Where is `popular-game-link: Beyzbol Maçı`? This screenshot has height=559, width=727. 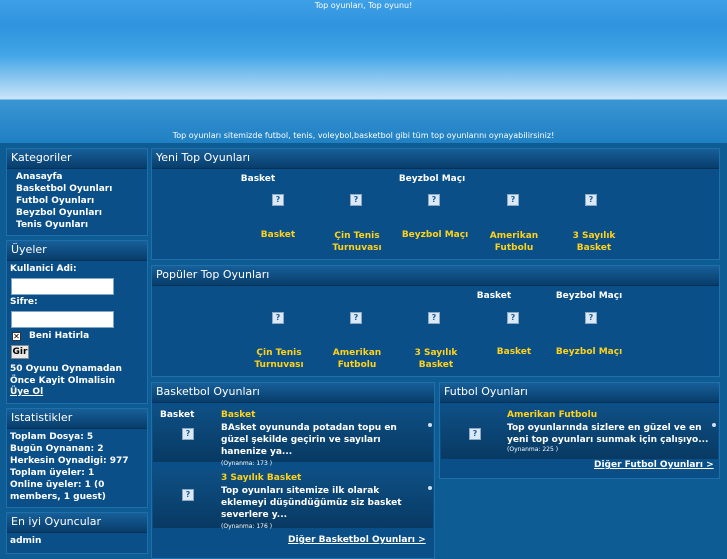 popular-game-link: Beyzbol Maçı is located at coordinates (589, 352).